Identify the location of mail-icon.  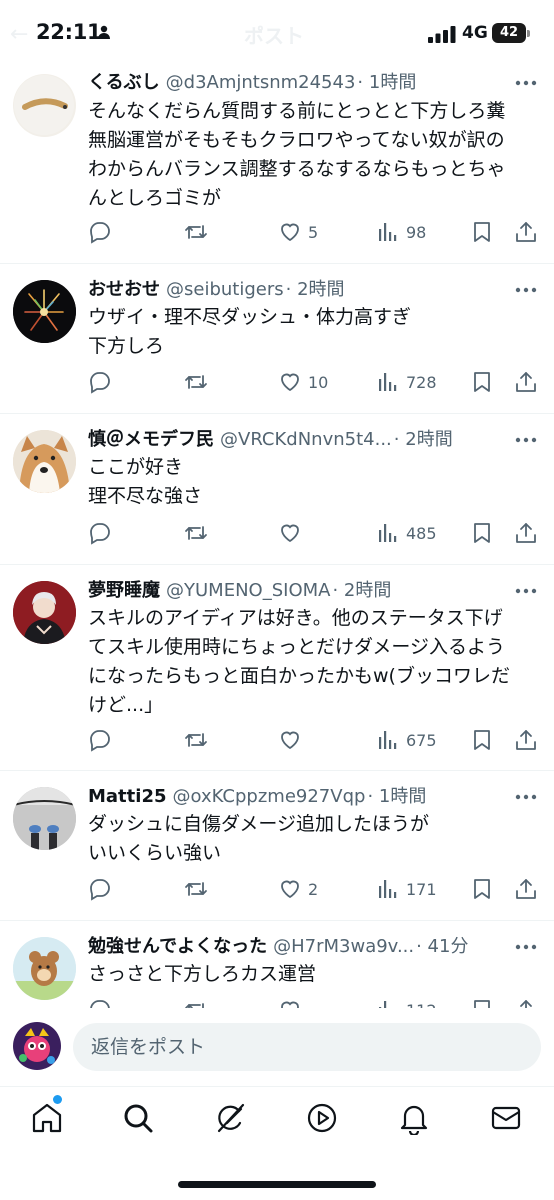
(506, 1118).